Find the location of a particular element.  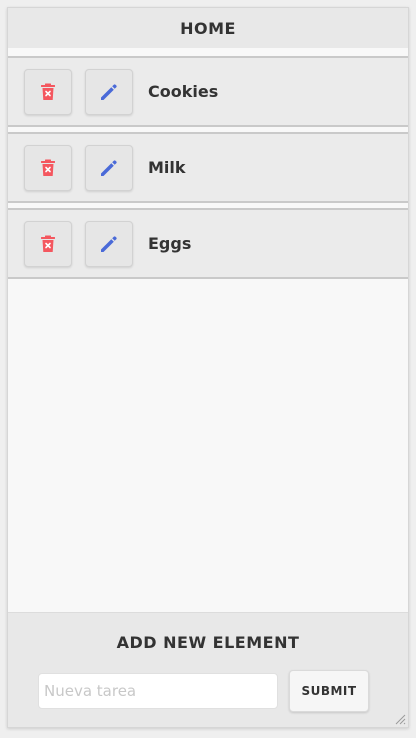

add-element-title: ADD NEW ELEMENT is located at coordinates (208, 642).